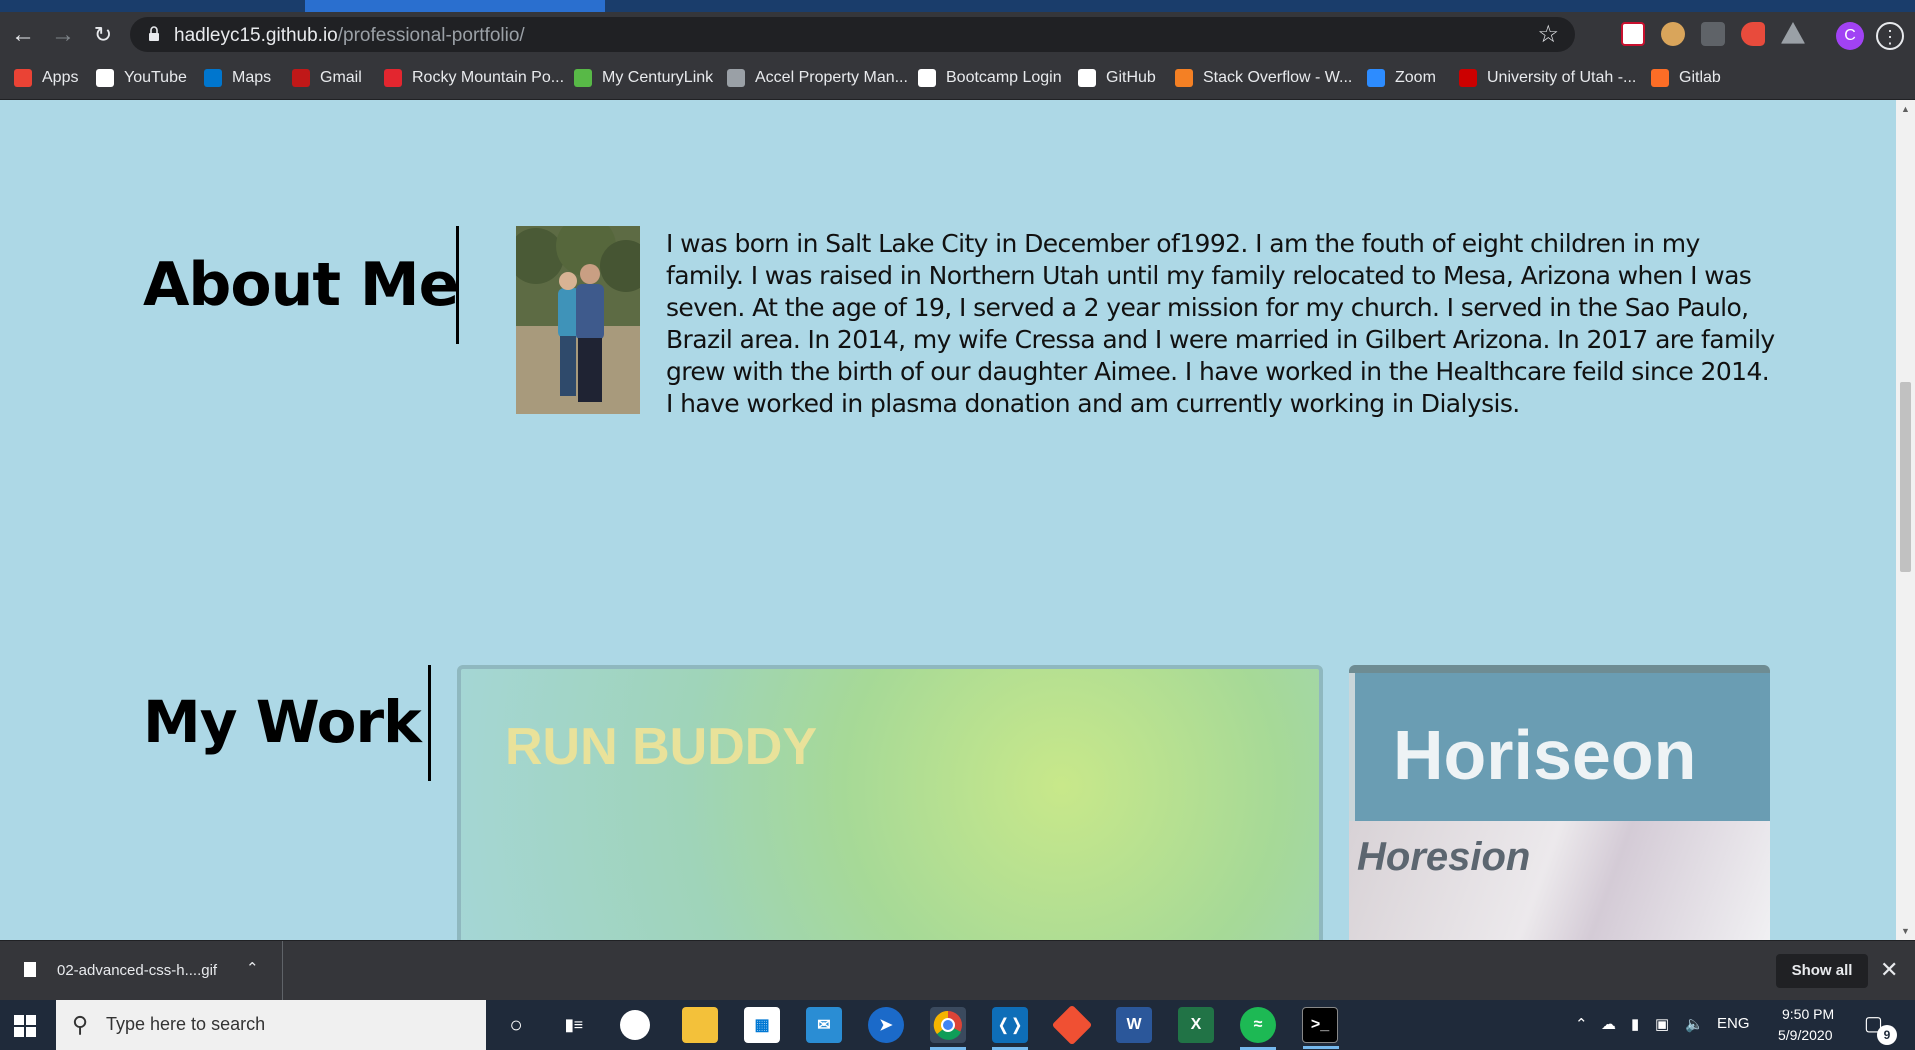  I want to click on download-item: 02-advanced-css-h....gif ⌃, so click(141, 971).